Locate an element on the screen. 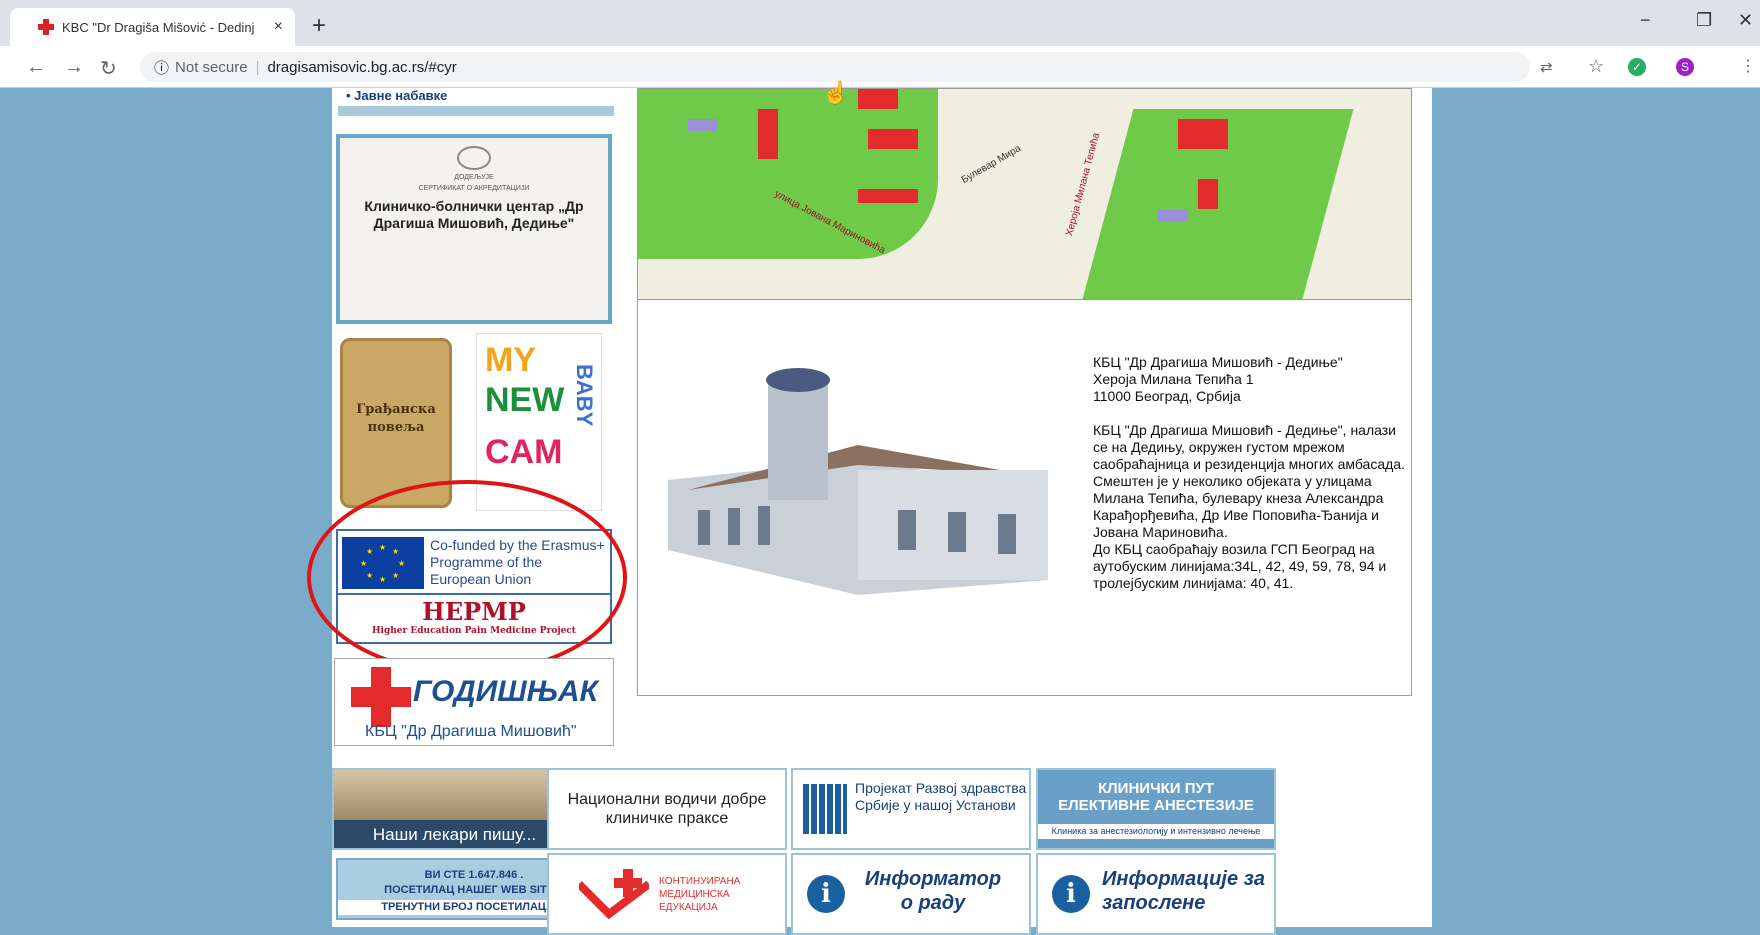 The image size is (1760, 935). fountain-pen-image is located at coordinates (454, 795).